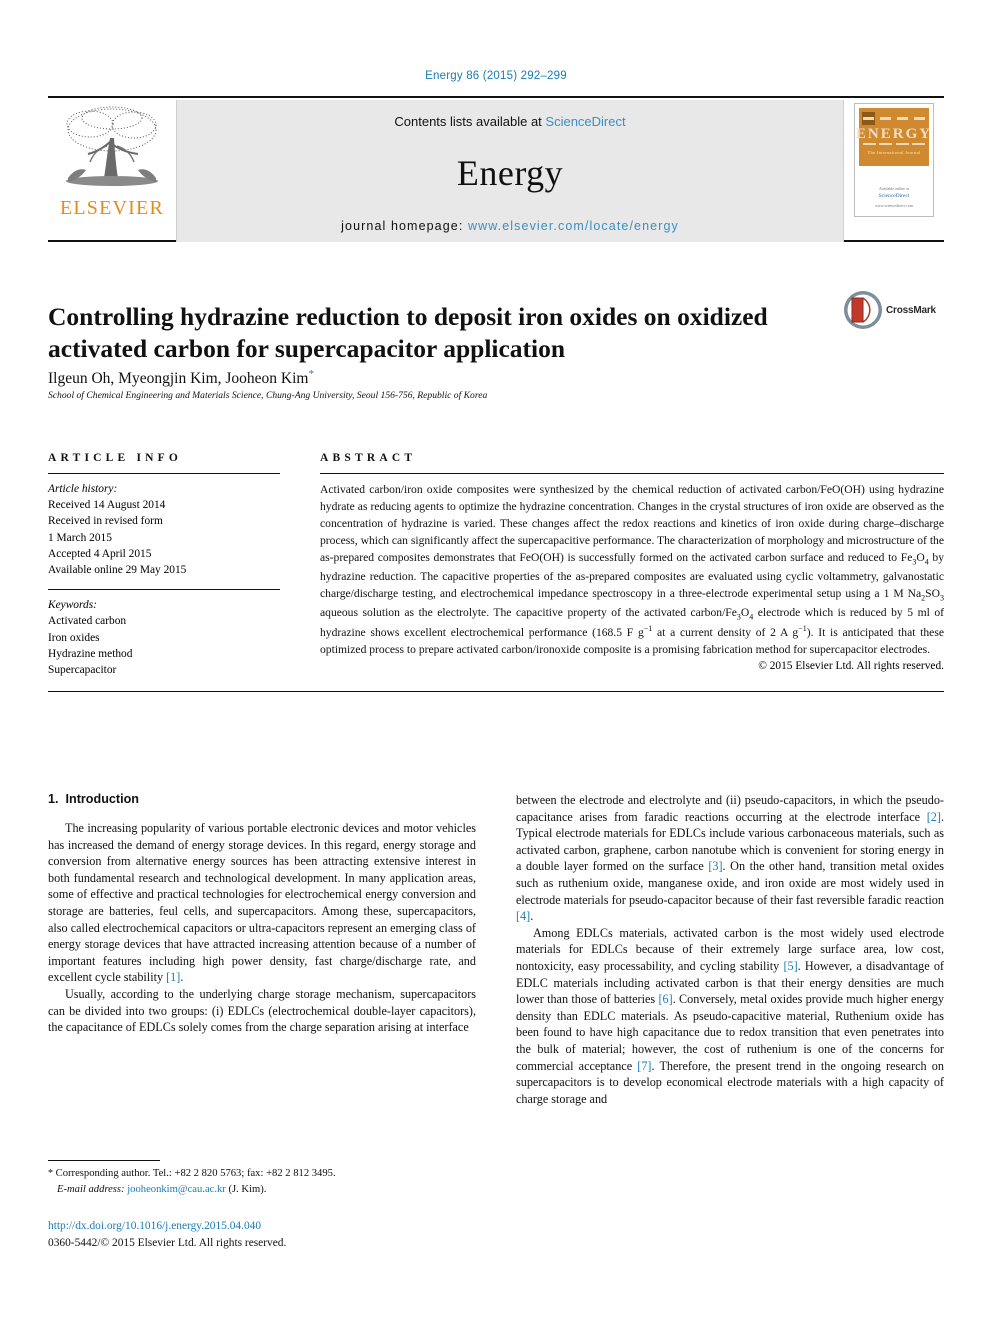 The image size is (992, 1323). What do you see at coordinates (311, 374) in the screenshot?
I see `corresponding-author-marker: *` at bounding box center [311, 374].